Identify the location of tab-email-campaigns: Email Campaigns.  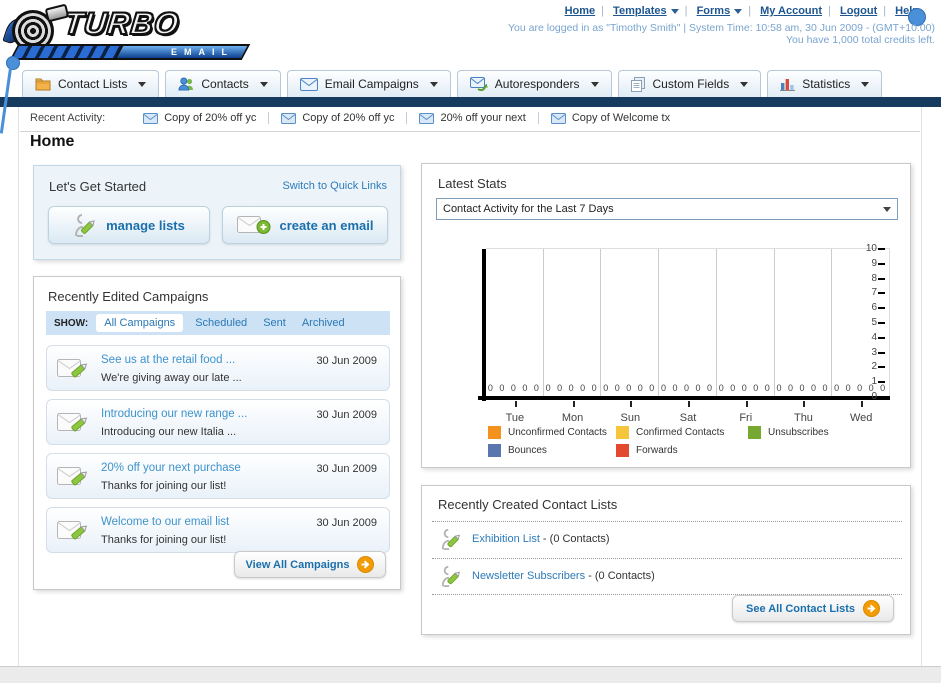
(368, 83).